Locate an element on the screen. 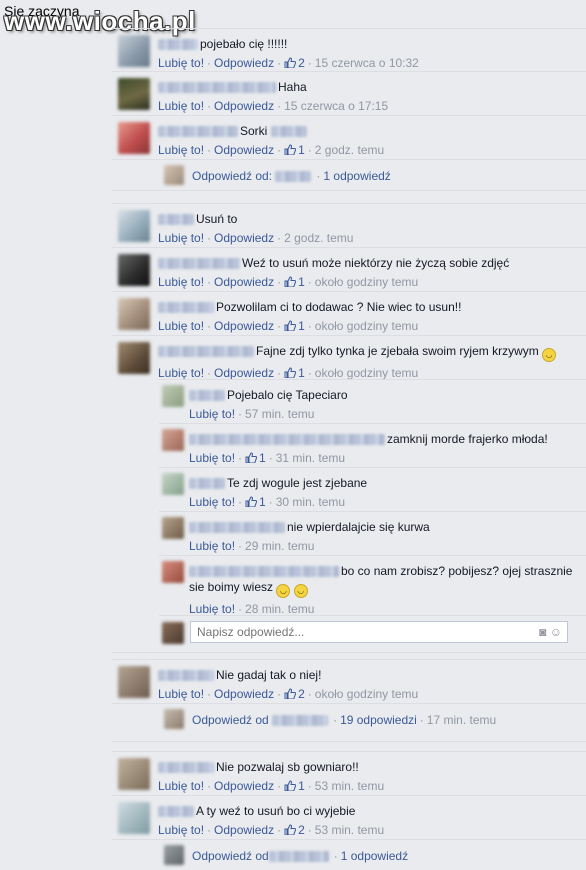 The height and width of the screenshot is (870, 586). camera-icon: ◙ is located at coordinates (542, 632).